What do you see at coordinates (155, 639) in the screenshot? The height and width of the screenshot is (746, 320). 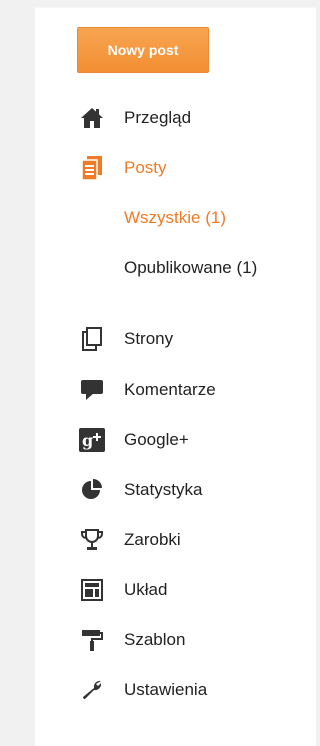 I see `sidebar-item-label: Szablon` at bounding box center [155, 639].